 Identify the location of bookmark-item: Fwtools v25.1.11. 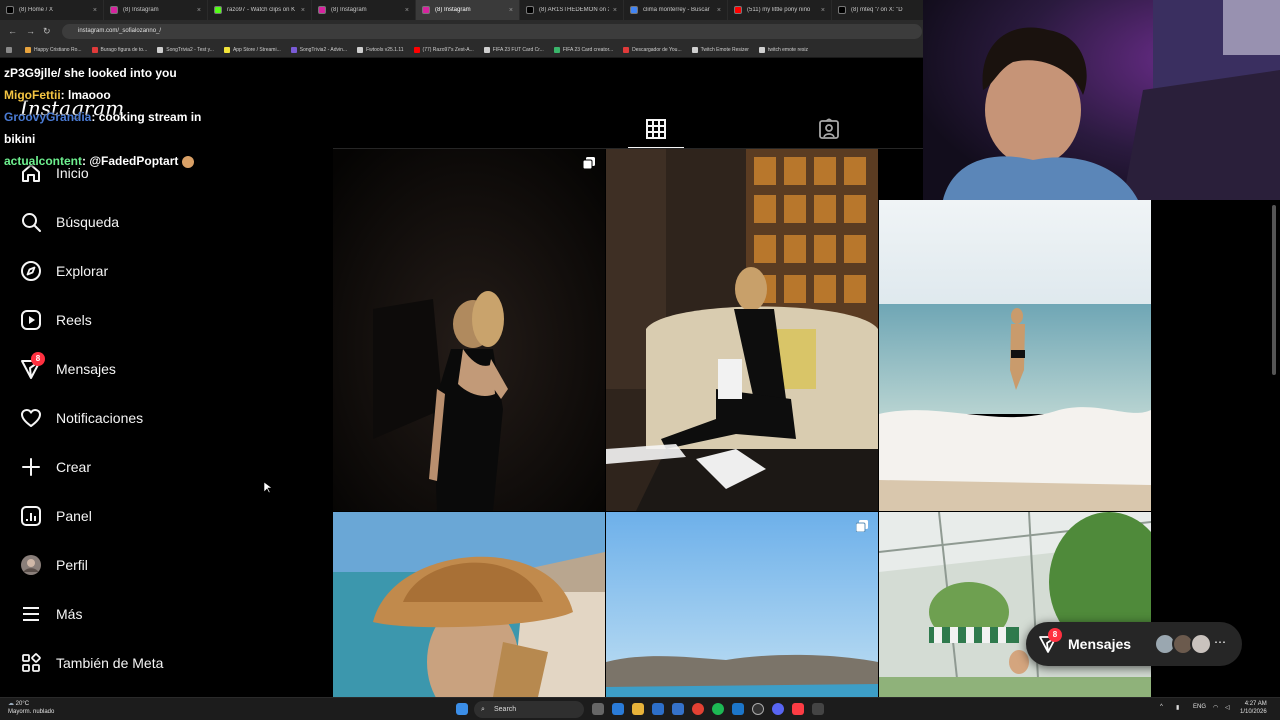
(380, 49).